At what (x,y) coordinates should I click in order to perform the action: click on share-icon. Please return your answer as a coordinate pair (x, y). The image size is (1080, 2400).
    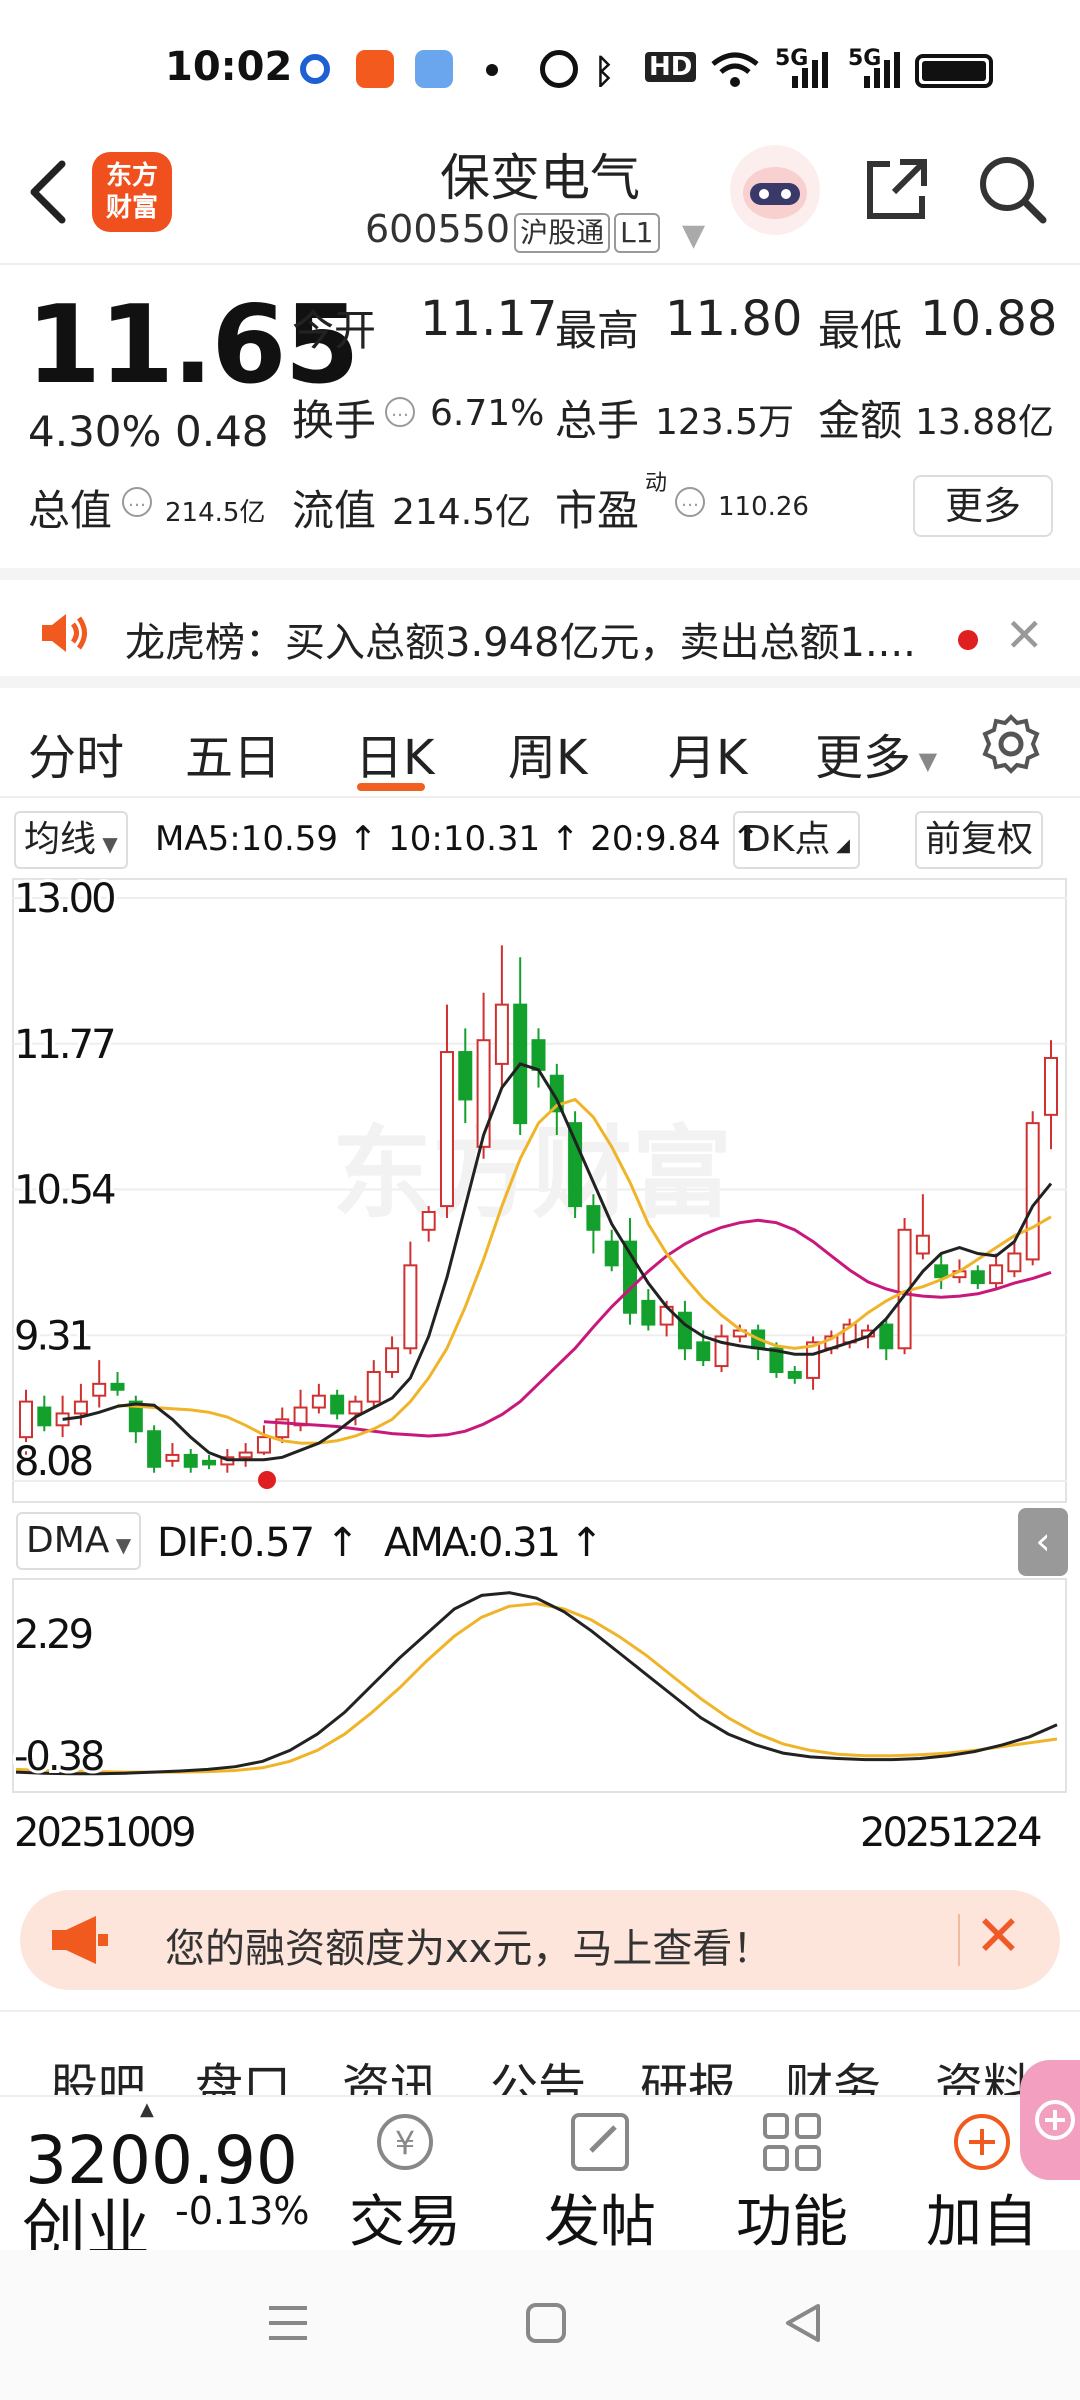
    Looking at the image, I should click on (897, 189).